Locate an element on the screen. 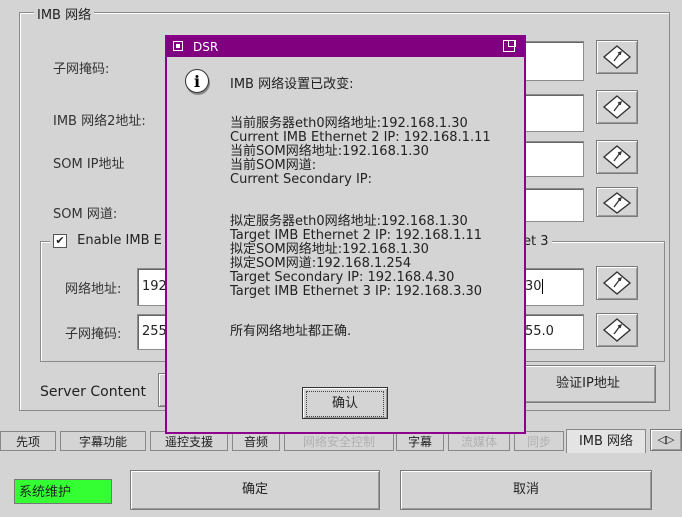 The height and width of the screenshot is (517, 682). tab-options: 先项 is located at coordinates (28, 441).